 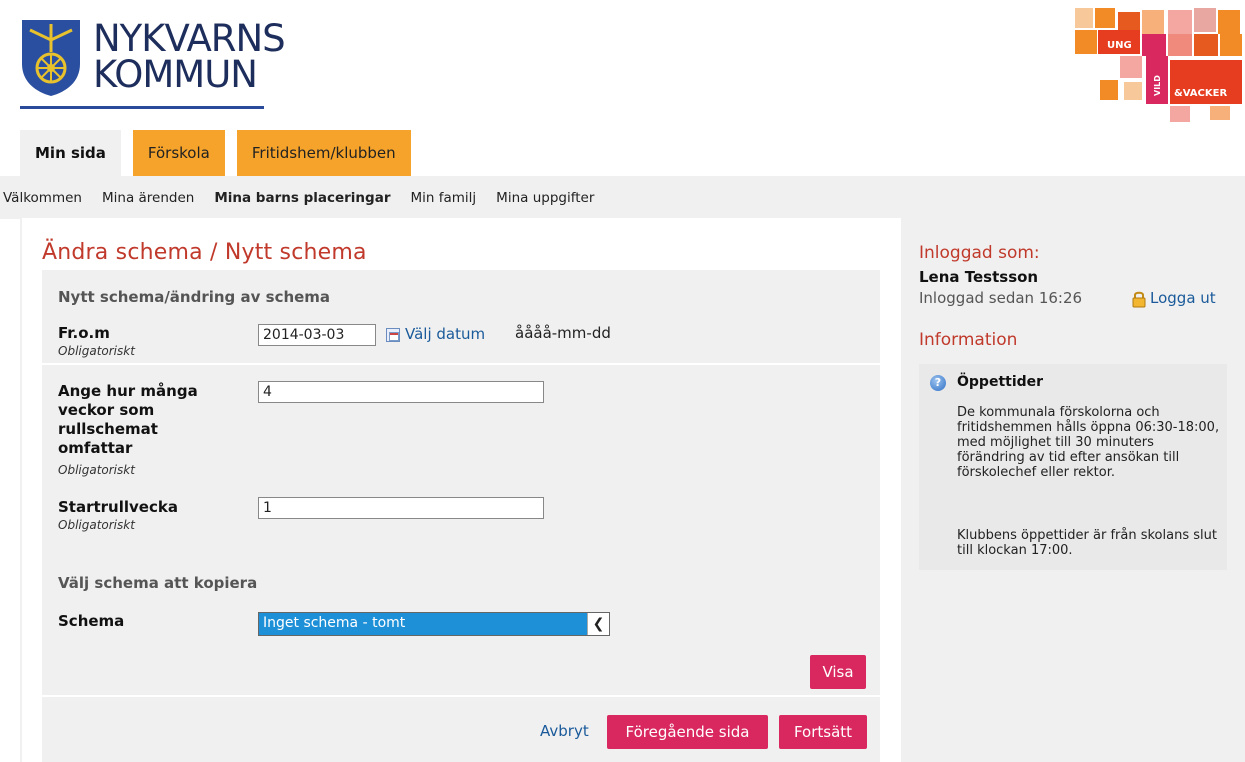 I want to click on weeks-label-line: omfattar, so click(x=95, y=448).